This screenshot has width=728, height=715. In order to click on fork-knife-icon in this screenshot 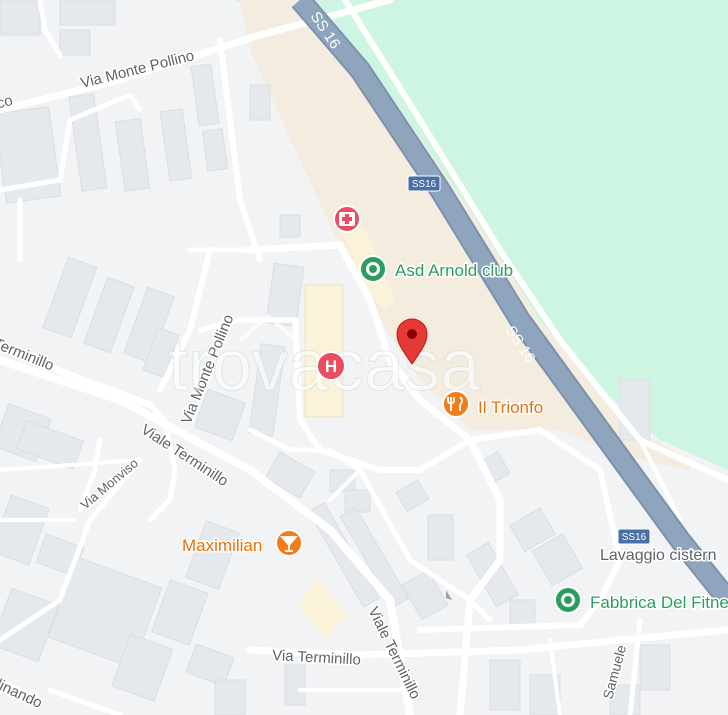, I will do `click(456, 404)`.